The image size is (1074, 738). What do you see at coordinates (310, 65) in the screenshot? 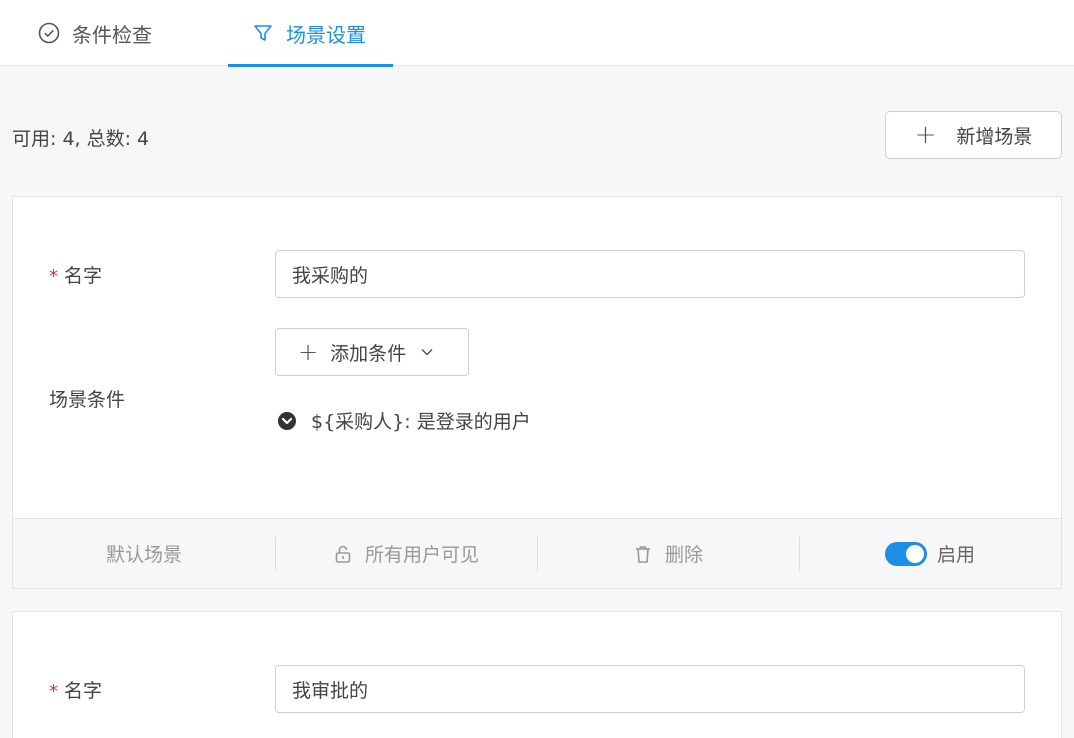
I see `active-tab-indicator` at bounding box center [310, 65].